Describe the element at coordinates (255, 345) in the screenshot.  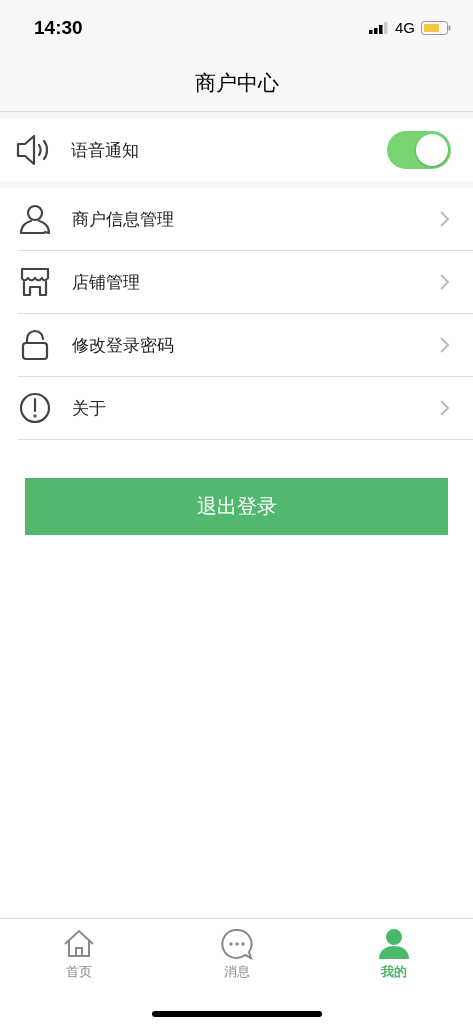
I see `menu-item: 修改登录密码` at that location.